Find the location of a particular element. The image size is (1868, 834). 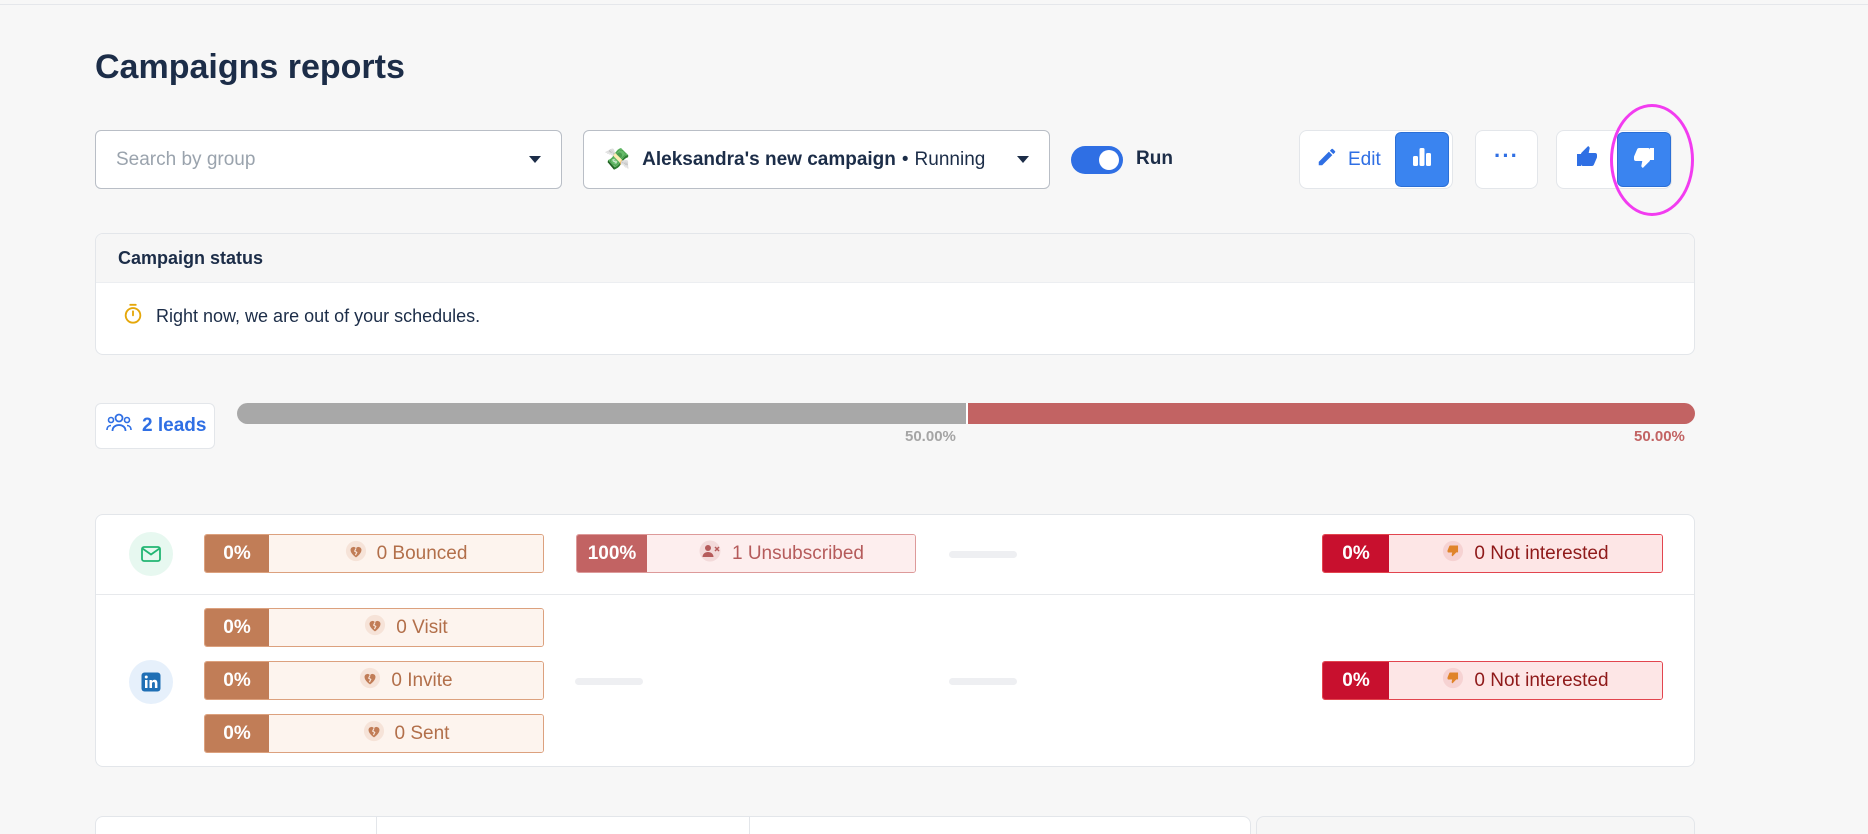

campaign-select: 💸 Aleksandra's new campaign • Running is located at coordinates (816, 159).